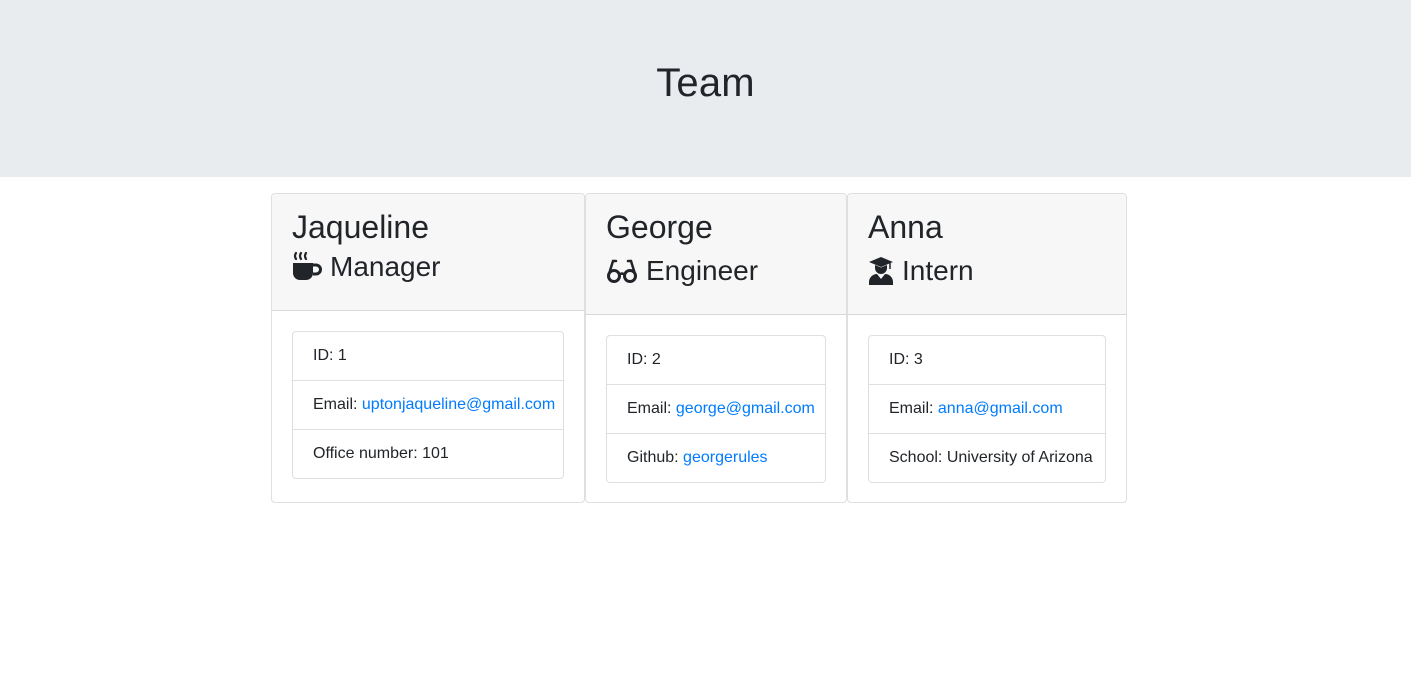  I want to click on list-item-email: Email: anna@gmail.com, so click(987, 409).